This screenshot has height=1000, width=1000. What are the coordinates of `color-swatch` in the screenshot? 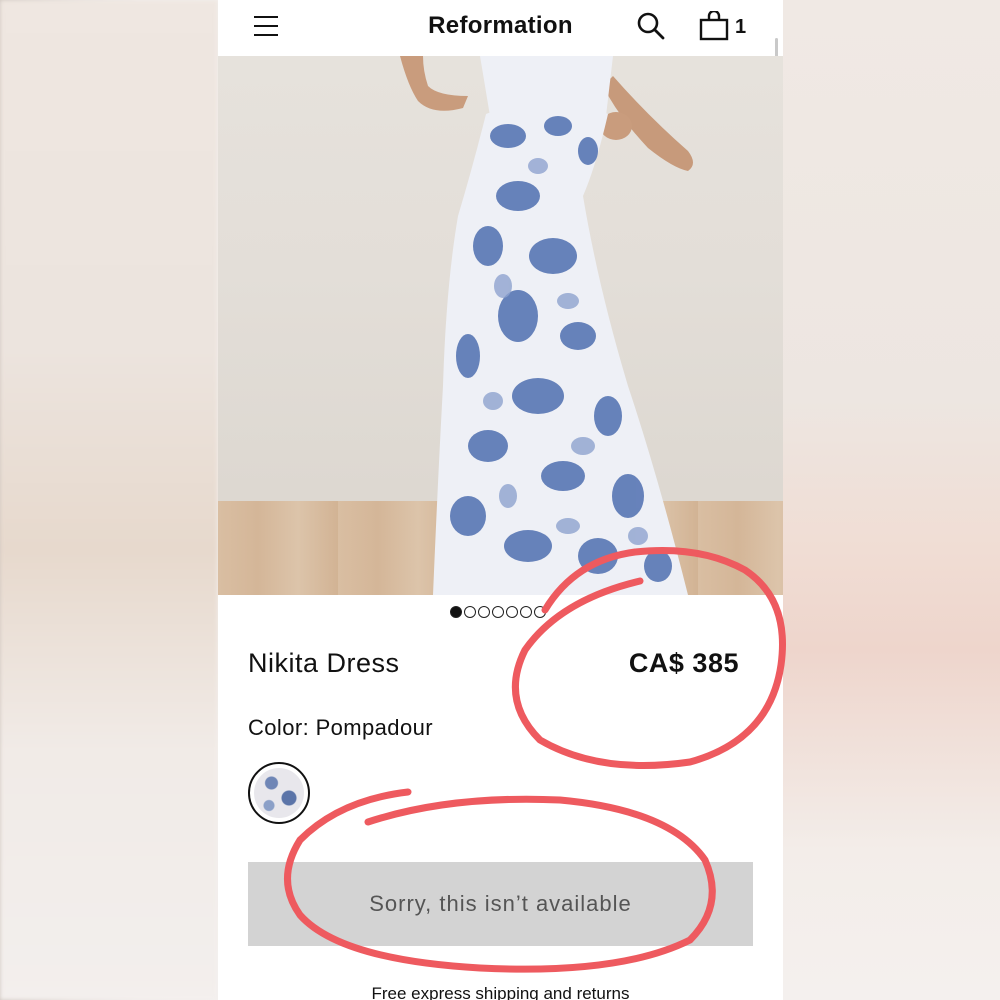 It's located at (279, 793).